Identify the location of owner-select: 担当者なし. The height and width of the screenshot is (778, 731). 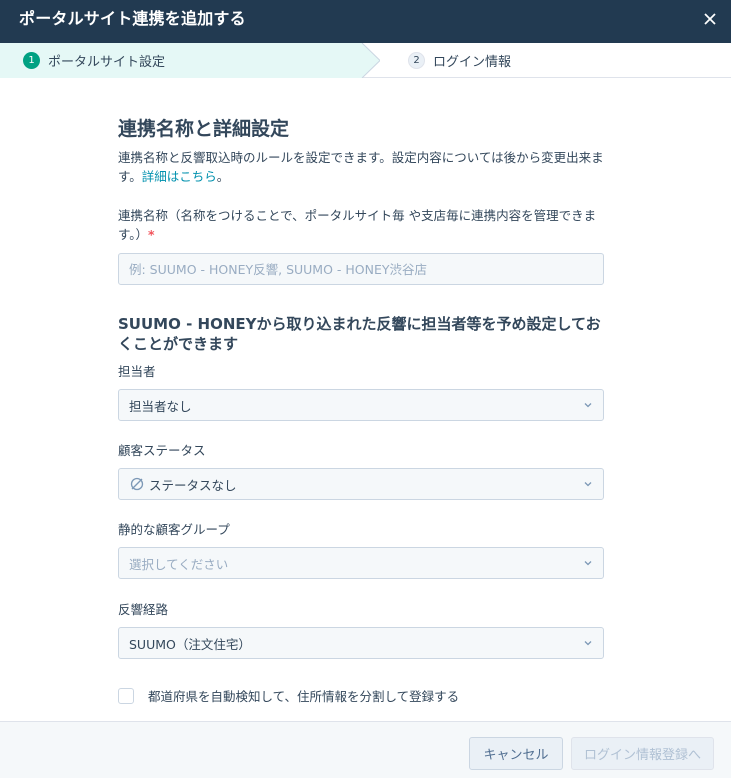
(361, 405).